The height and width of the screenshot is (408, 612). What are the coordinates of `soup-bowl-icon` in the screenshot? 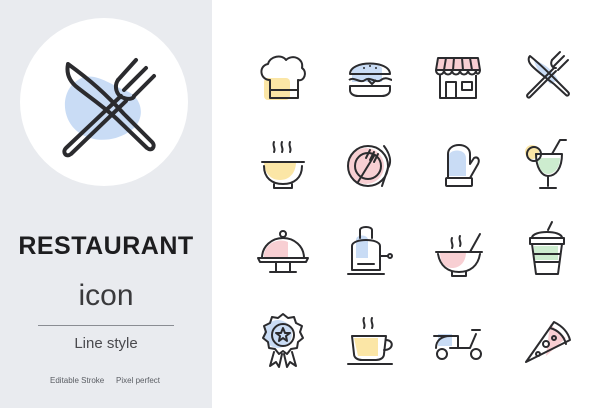 It's located at (283, 165).